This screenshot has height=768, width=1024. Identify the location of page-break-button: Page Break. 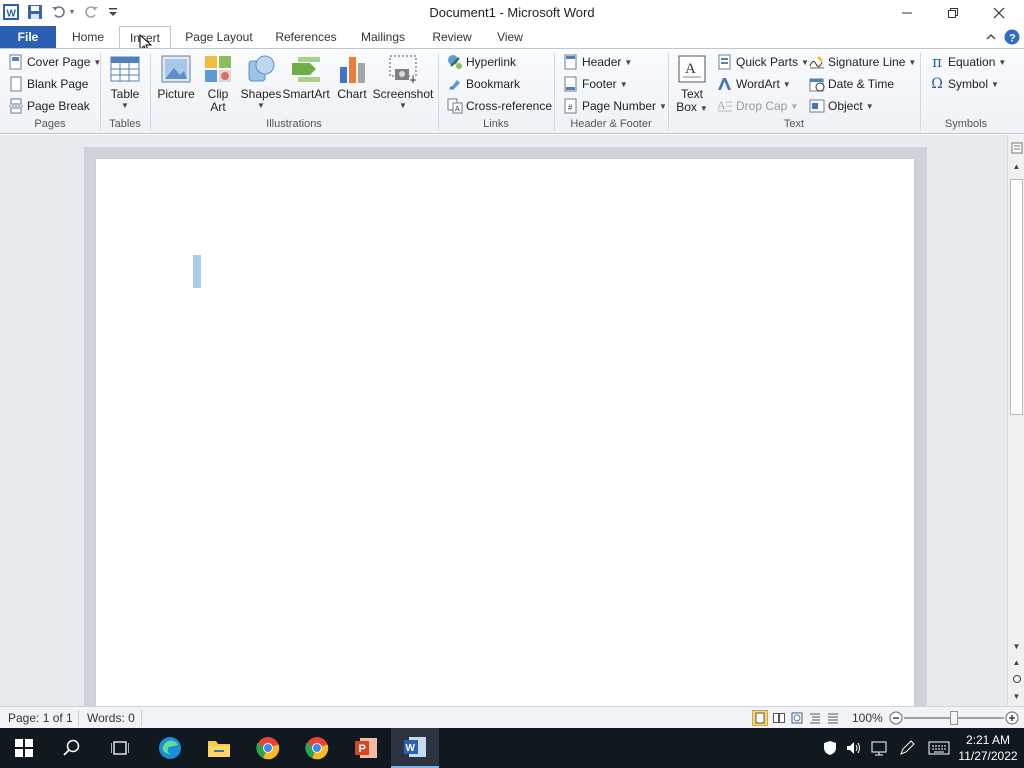
(49, 106).